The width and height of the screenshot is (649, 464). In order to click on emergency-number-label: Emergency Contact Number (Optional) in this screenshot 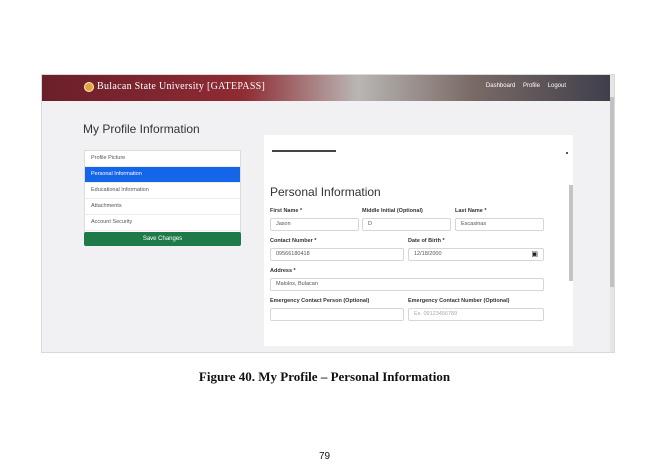, I will do `click(459, 301)`.